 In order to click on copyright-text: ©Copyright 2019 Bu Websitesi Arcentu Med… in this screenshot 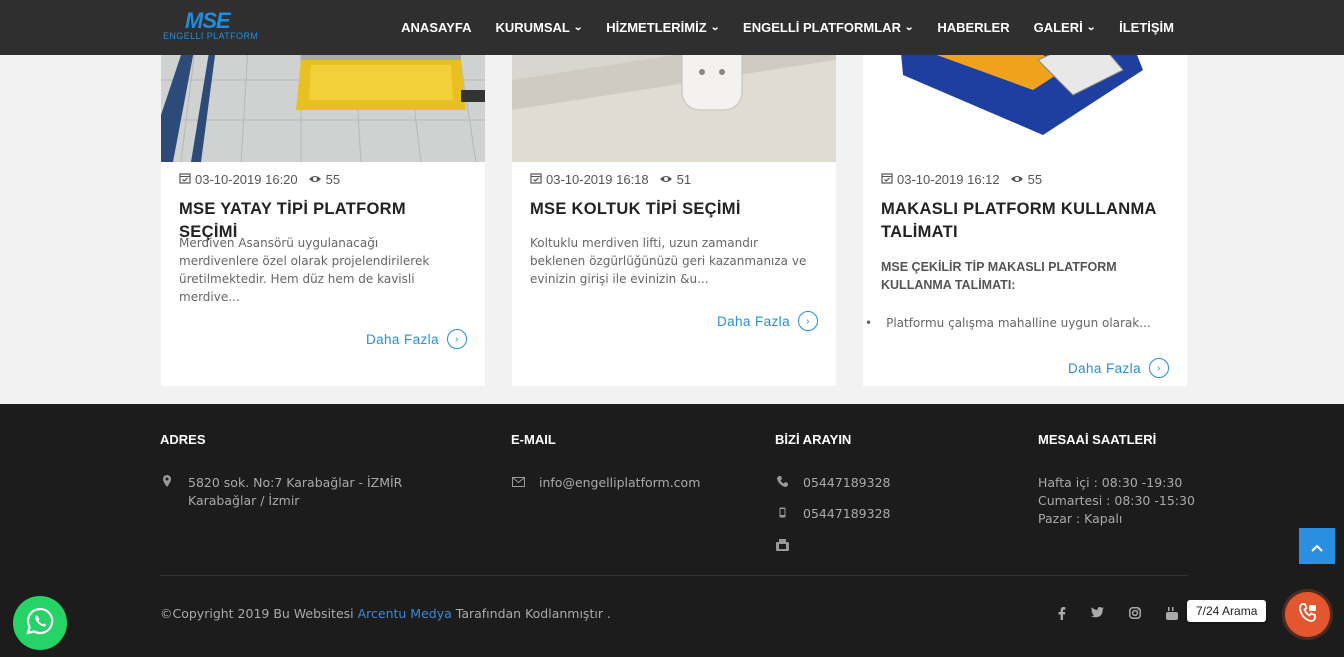, I will do `click(385, 613)`.